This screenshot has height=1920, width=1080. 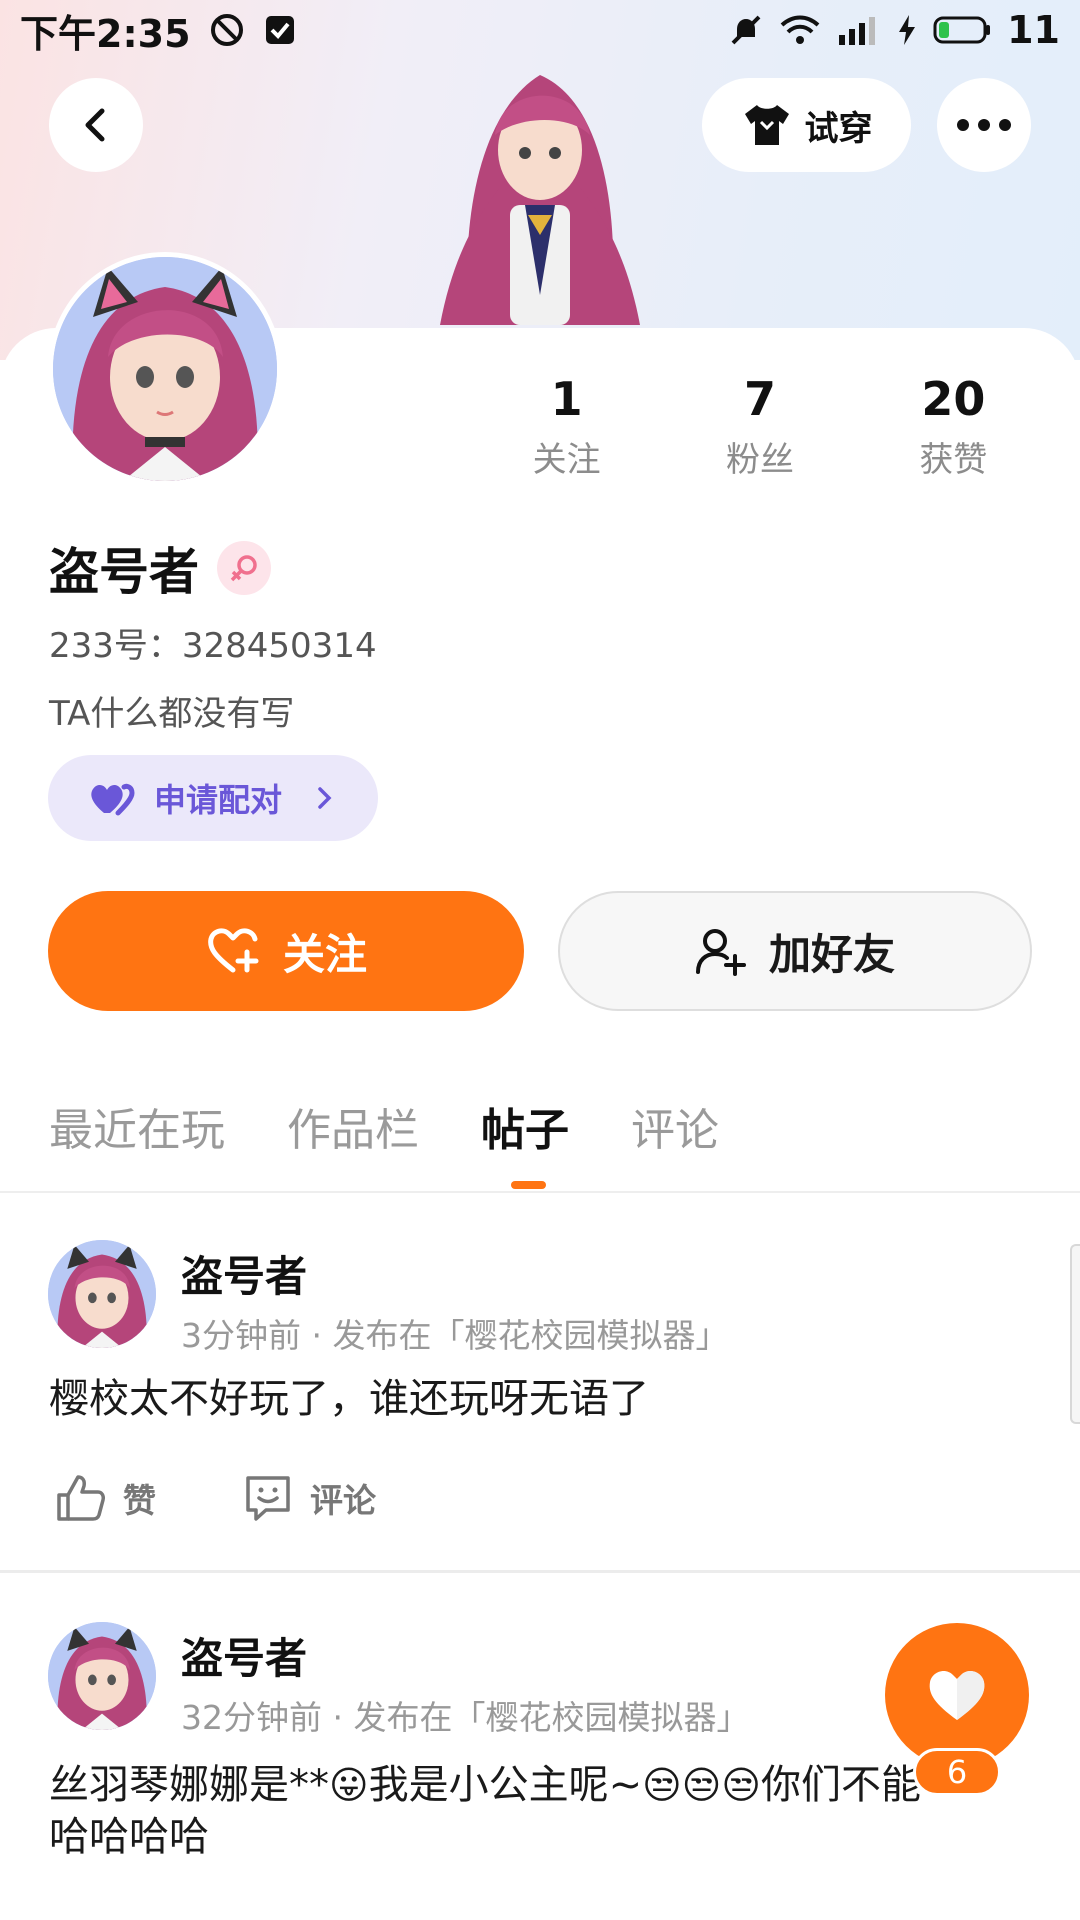 I want to click on try-on-label: 试穿, so click(x=838, y=128).